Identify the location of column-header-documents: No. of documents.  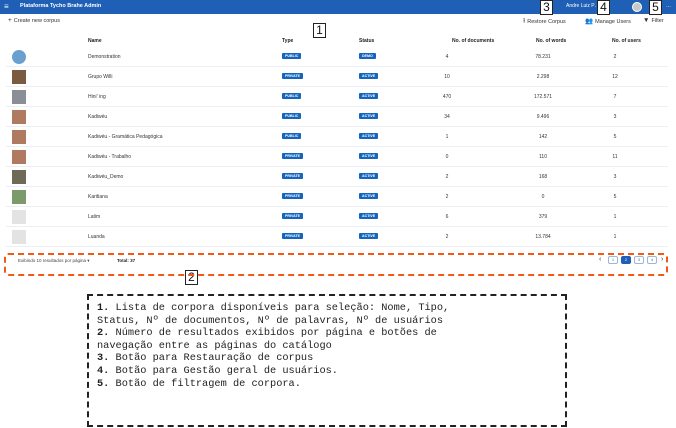
(473, 41).